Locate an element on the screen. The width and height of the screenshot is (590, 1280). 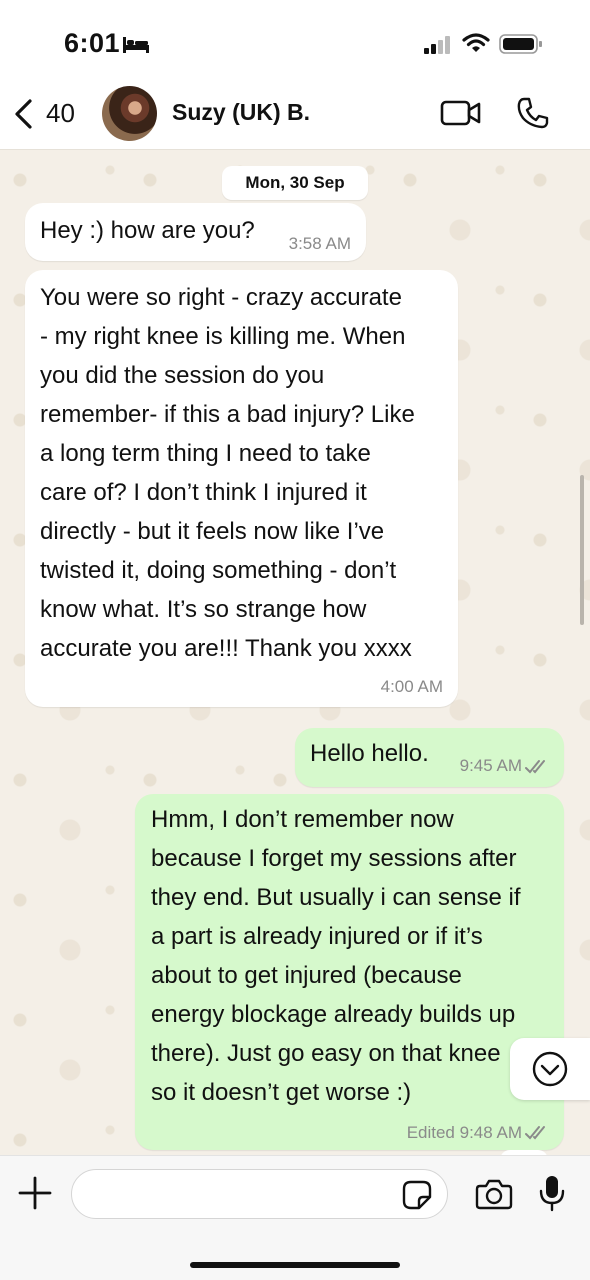
home-indicator is located at coordinates (295, 1265).